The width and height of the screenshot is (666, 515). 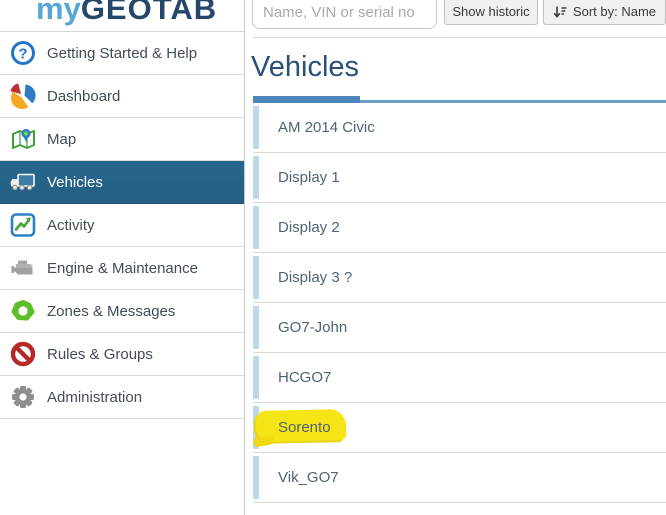 I want to click on logo-prefix: my, so click(x=58, y=13).